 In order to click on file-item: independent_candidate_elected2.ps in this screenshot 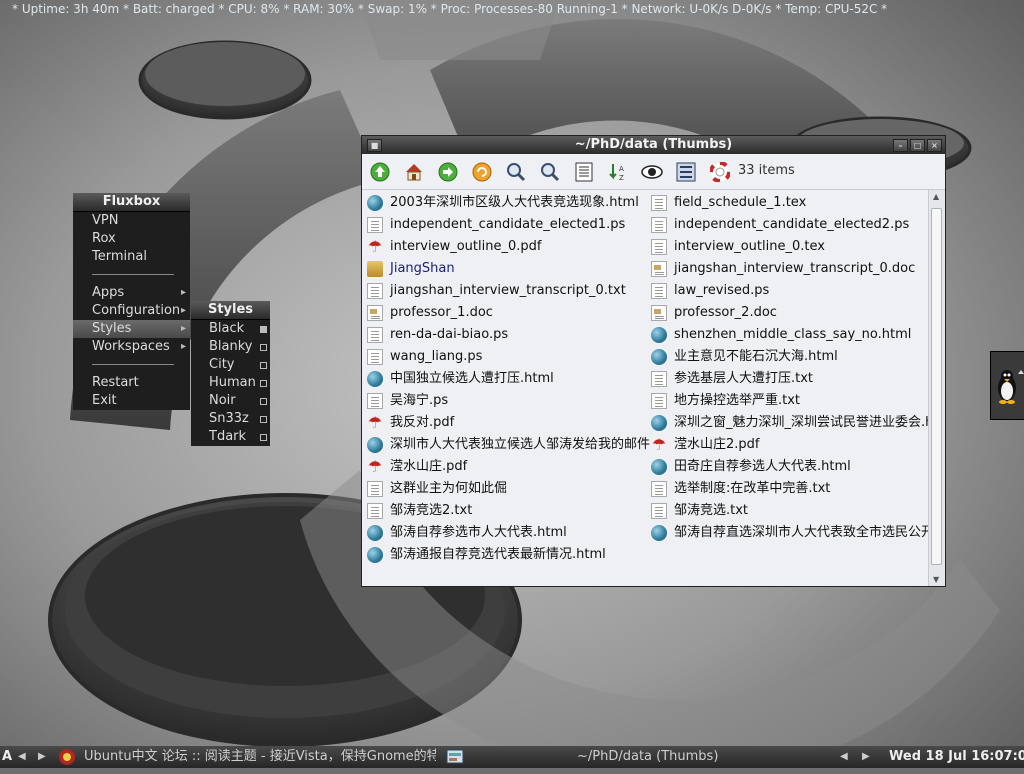, I will do `click(790, 225)`.